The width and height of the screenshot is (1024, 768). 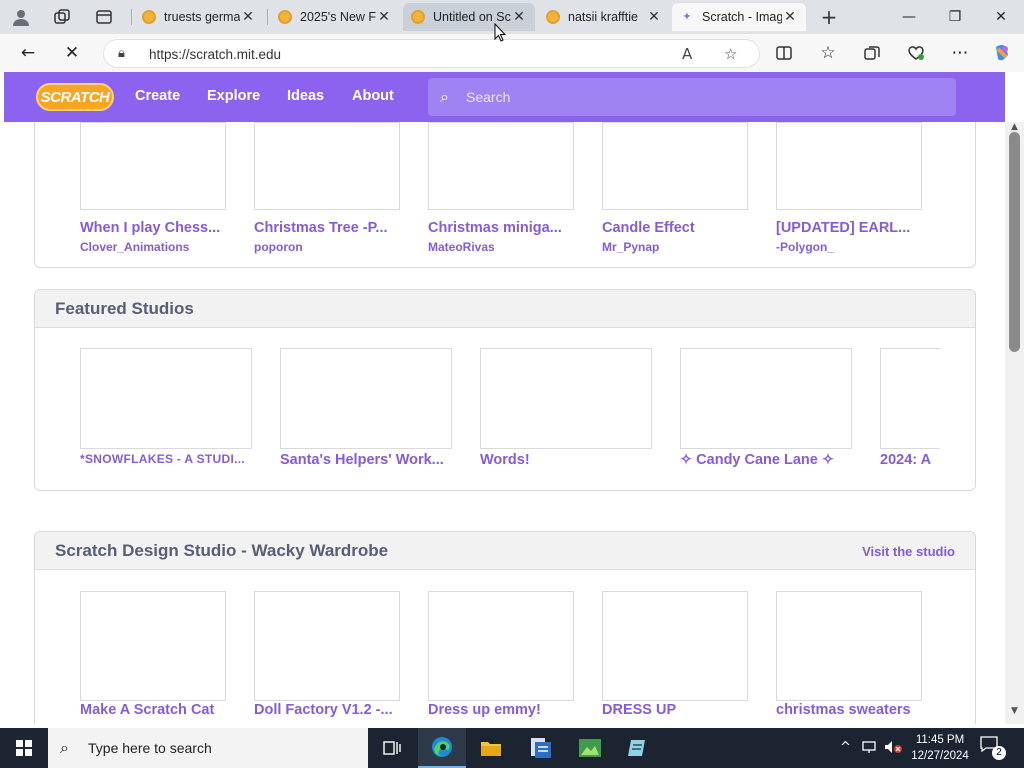 What do you see at coordinates (222, 550) in the screenshot?
I see `section-title: Scratch Design Studio - Wacky Wardrobe` at bounding box center [222, 550].